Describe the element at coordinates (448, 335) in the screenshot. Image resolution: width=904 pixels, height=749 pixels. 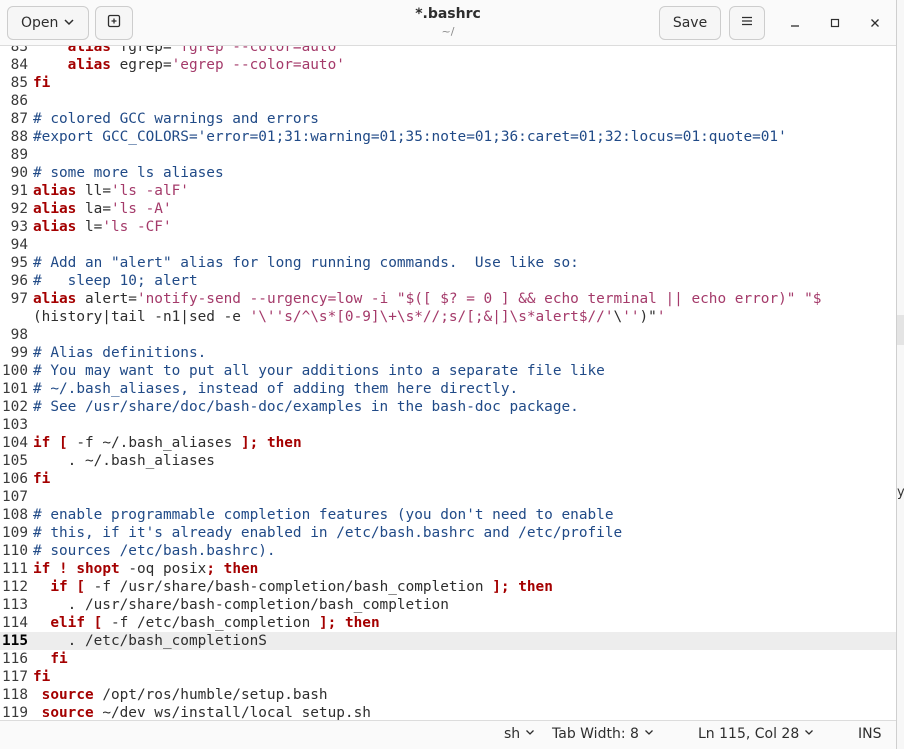
I see `code-line: 98` at that location.